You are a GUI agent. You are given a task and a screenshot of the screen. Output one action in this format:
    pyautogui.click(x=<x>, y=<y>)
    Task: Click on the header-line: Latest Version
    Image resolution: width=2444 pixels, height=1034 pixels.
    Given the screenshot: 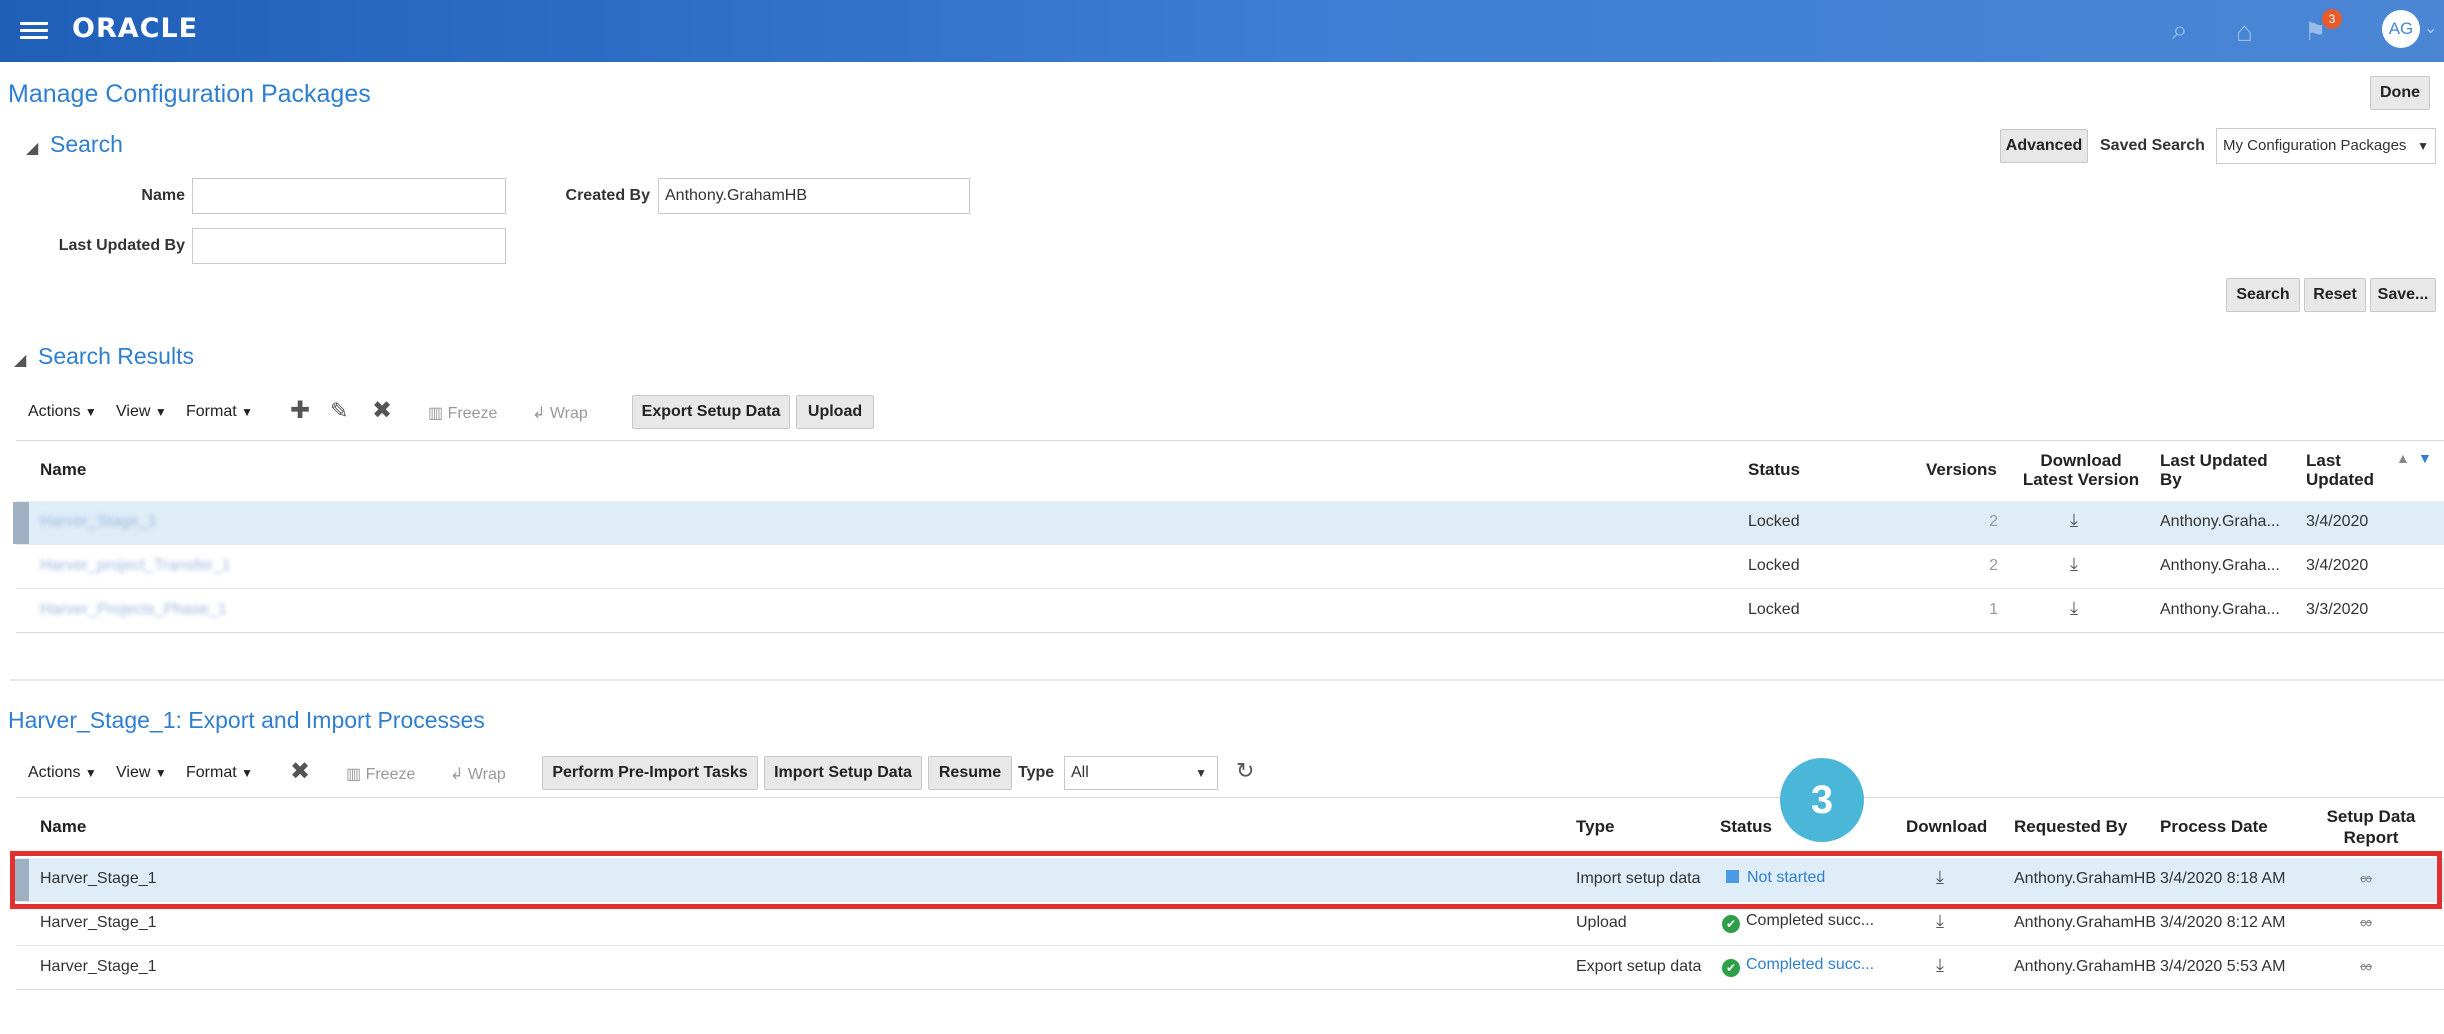 What is the action you would take?
    pyautogui.click(x=2081, y=479)
    